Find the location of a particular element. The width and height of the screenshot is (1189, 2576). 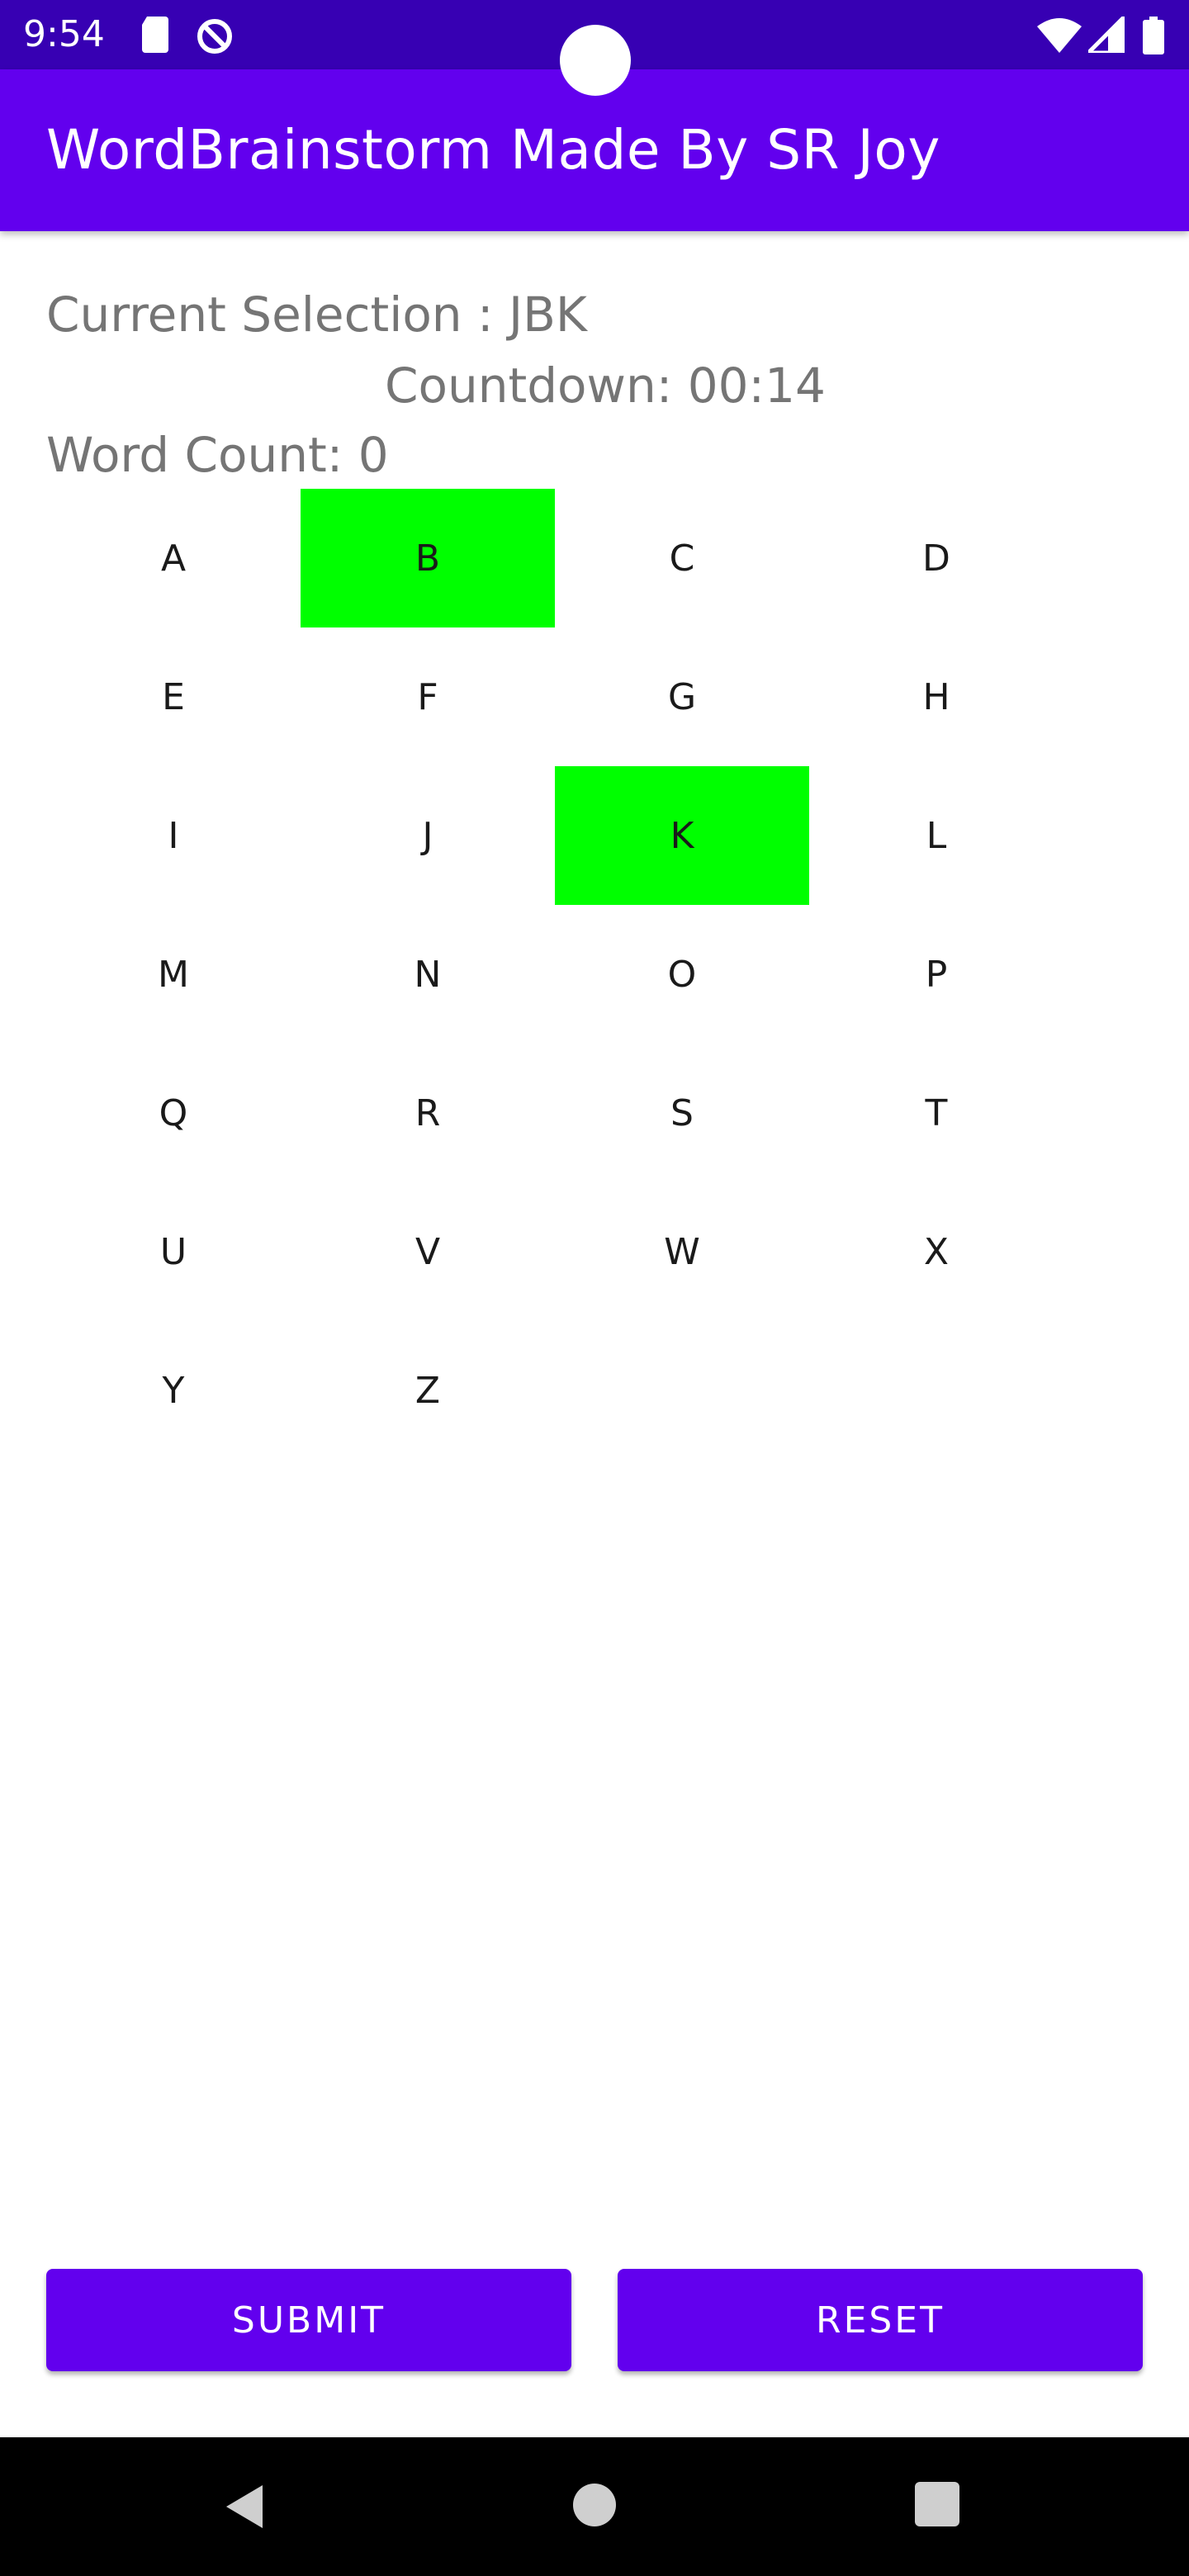

current-selection-label: Current Selection : JBK is located at coordinates (316, 314).